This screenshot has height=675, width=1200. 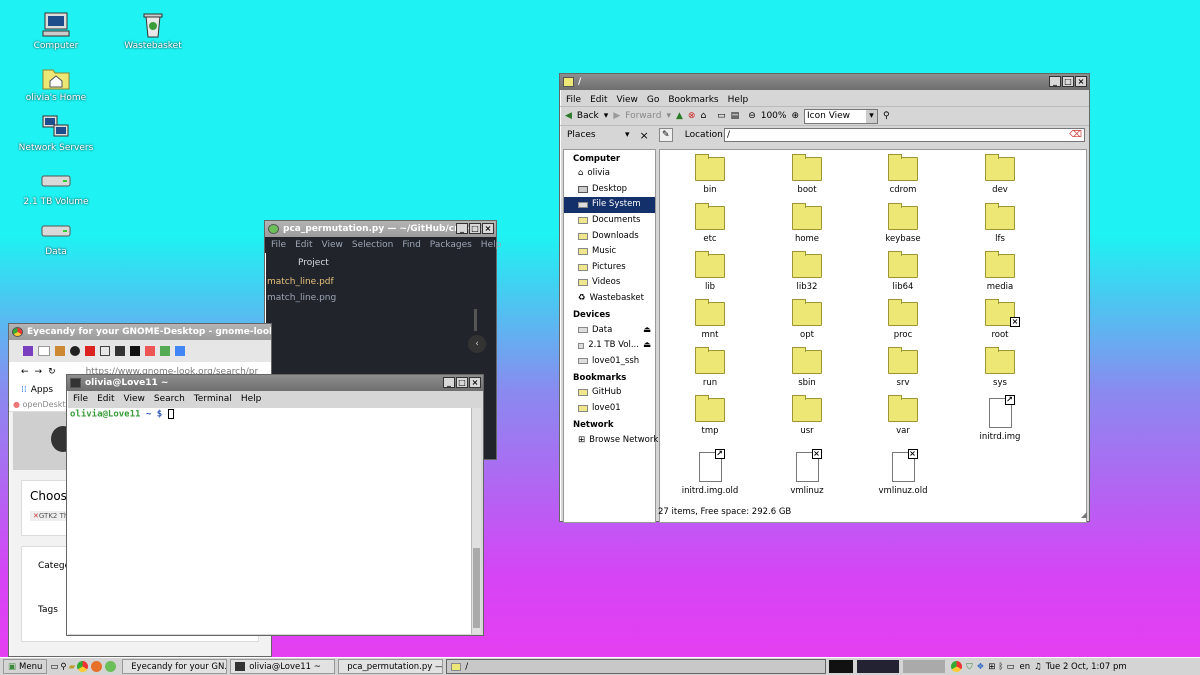 I want to click on file-item-sbin: sbin, so click(x=807, y=367).